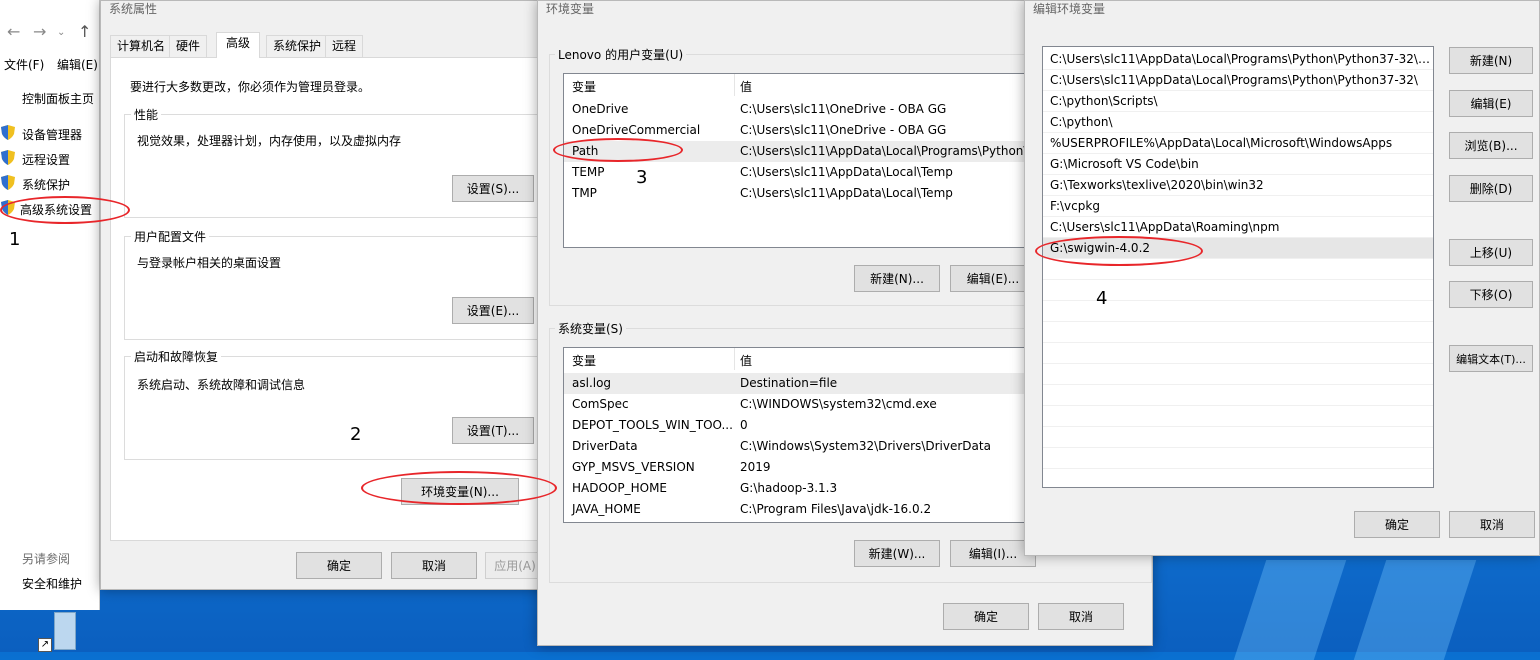 This screenshot has width=1540, height=660. I want to click on list-item: G:\Texworks\texlive\2020\bin\win32, so click(1238, 185).